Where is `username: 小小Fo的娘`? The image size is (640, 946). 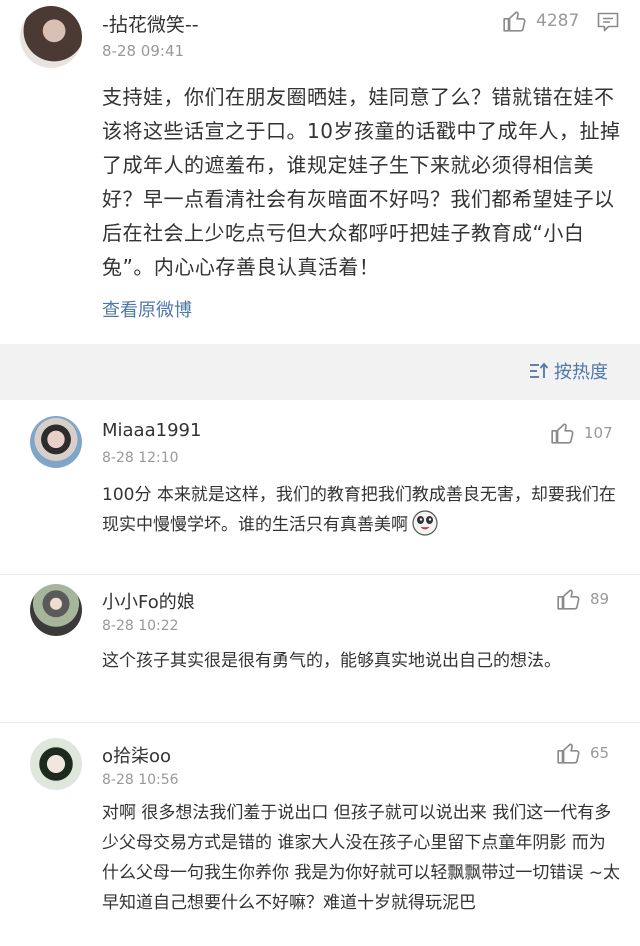 username: 小小Fo的娘 is located at coordinates (148, 601).